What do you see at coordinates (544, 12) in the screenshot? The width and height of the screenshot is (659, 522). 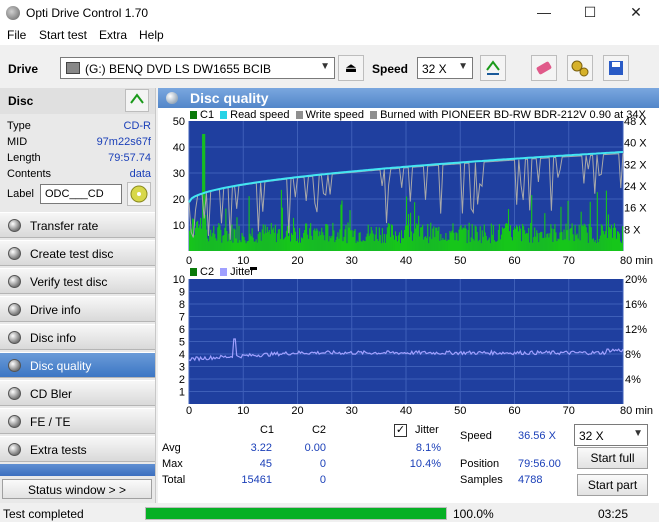 I see `minimize-button: —` at bounding box center [544, 12].